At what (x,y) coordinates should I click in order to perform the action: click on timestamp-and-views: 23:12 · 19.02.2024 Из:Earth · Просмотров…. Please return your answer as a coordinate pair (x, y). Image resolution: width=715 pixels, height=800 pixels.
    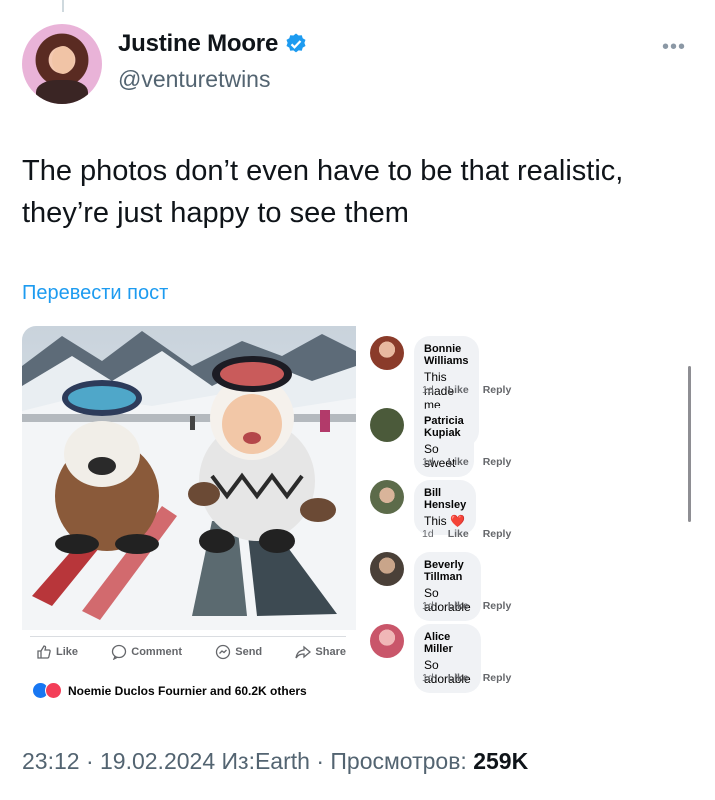
    Looking at the image, I should click on (247, 761).